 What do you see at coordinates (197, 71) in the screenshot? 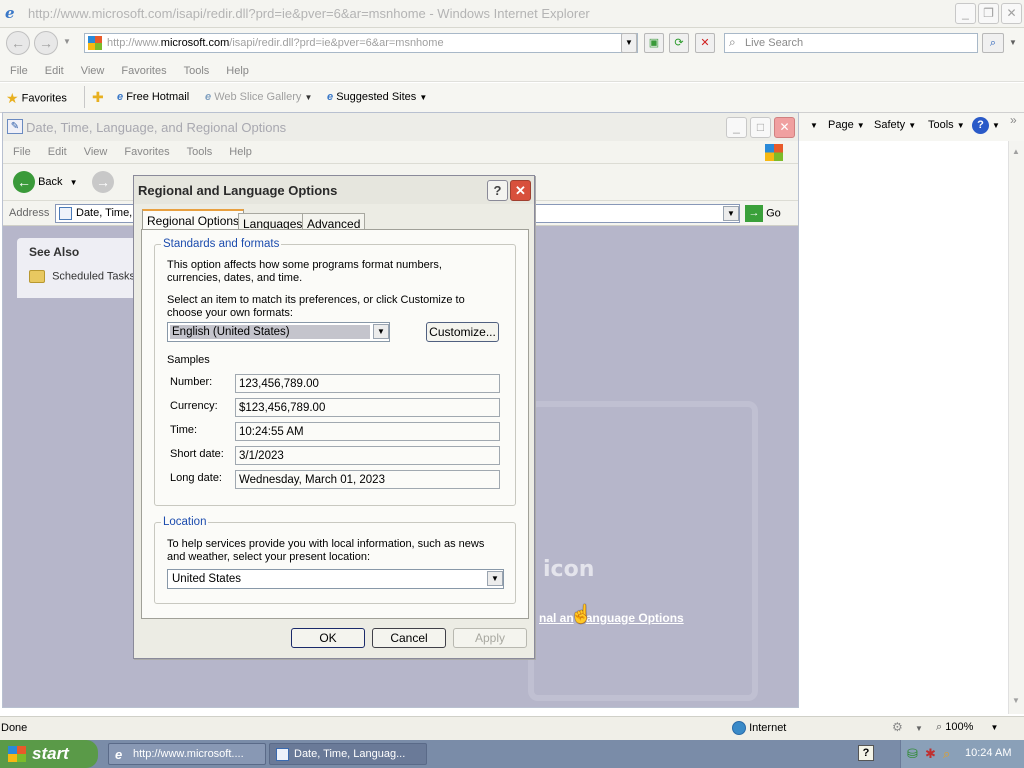
I see `ie-menu-tools: Tools` at bounding box center [197, 71].